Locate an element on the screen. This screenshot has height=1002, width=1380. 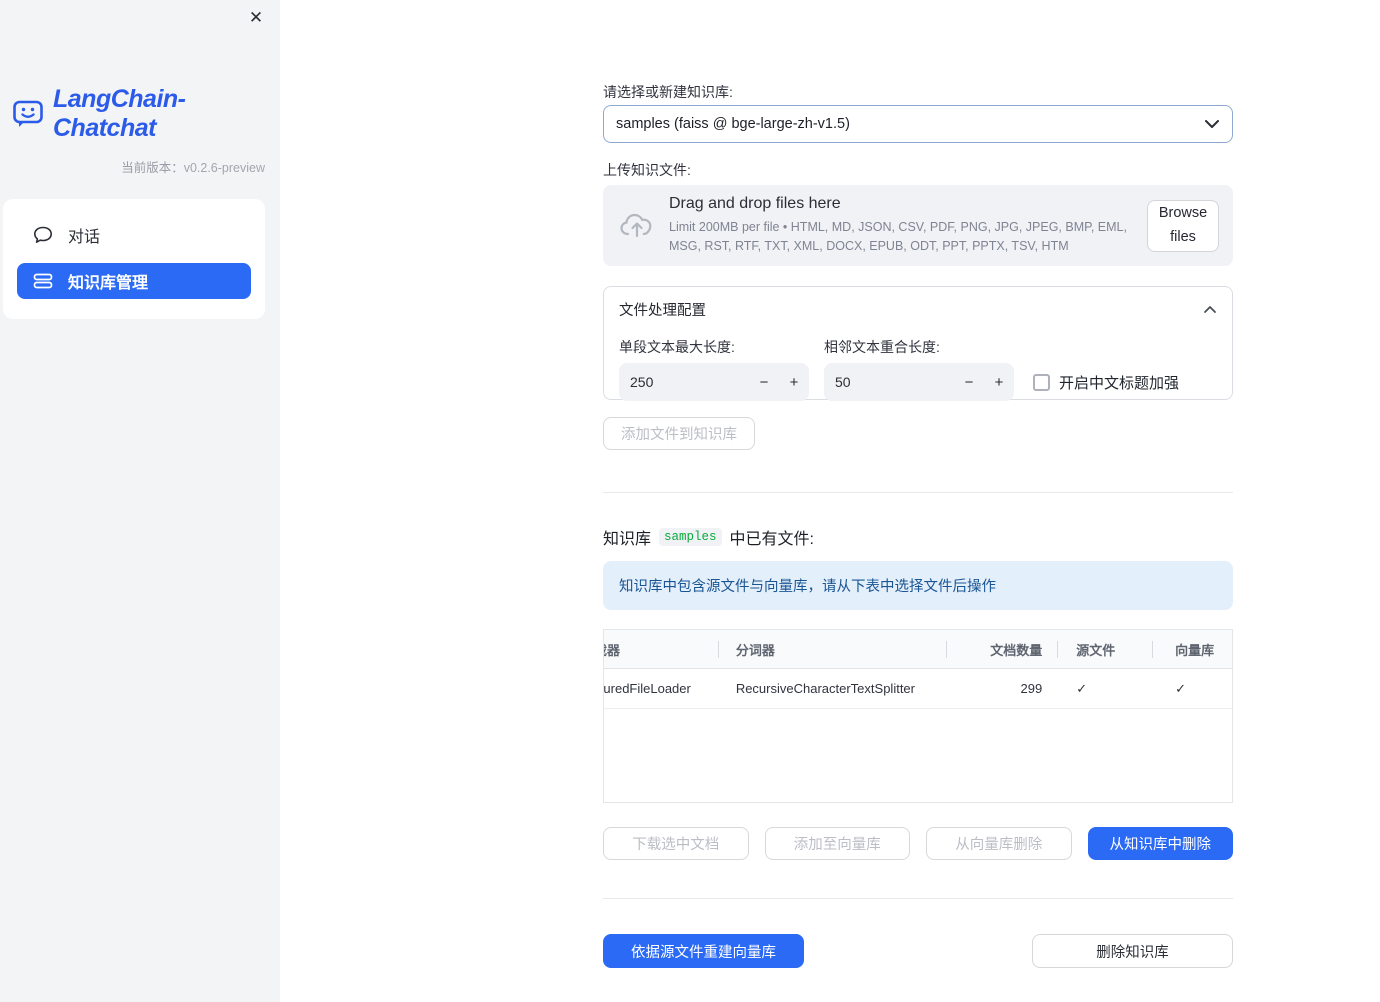
cell-source-check: ✓ is located at coordinates (1082, 688).